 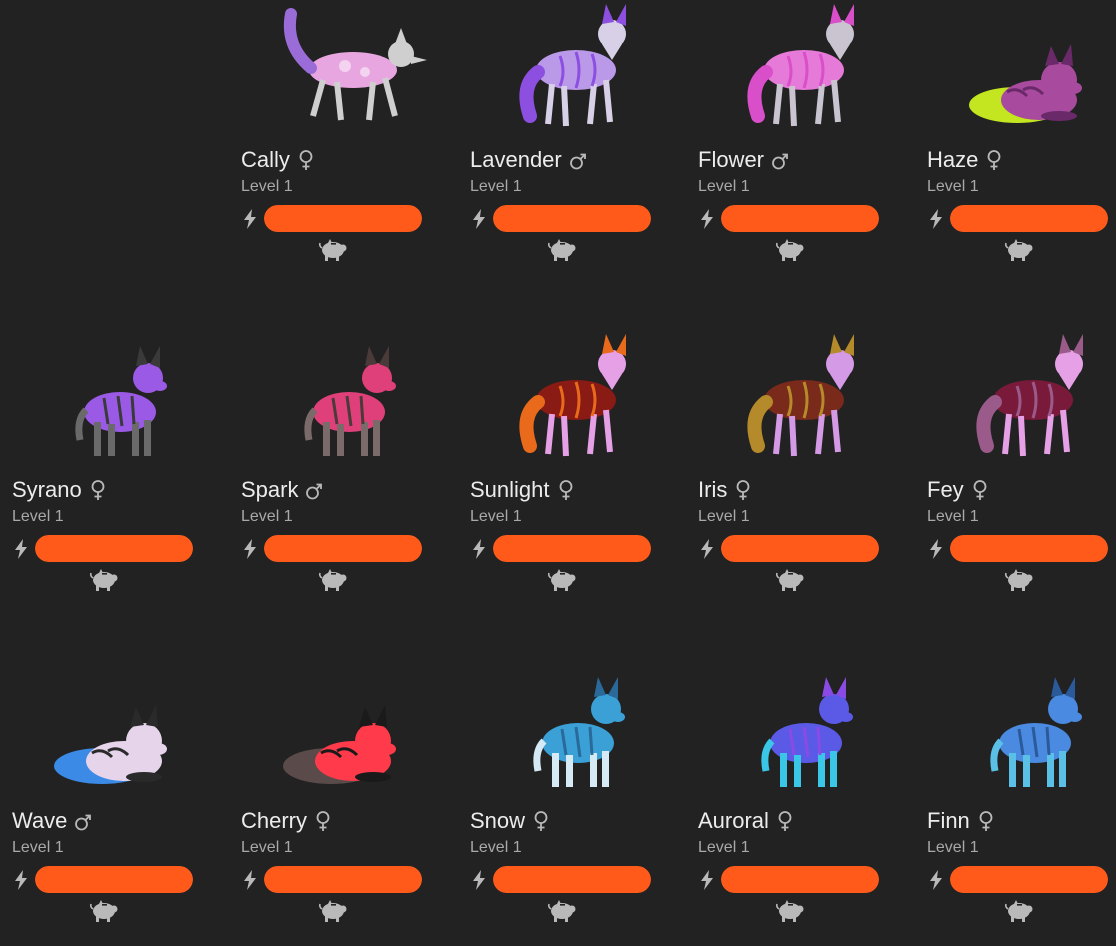 I want to click on pet-name: Lavender, so click(x=516, y=160).